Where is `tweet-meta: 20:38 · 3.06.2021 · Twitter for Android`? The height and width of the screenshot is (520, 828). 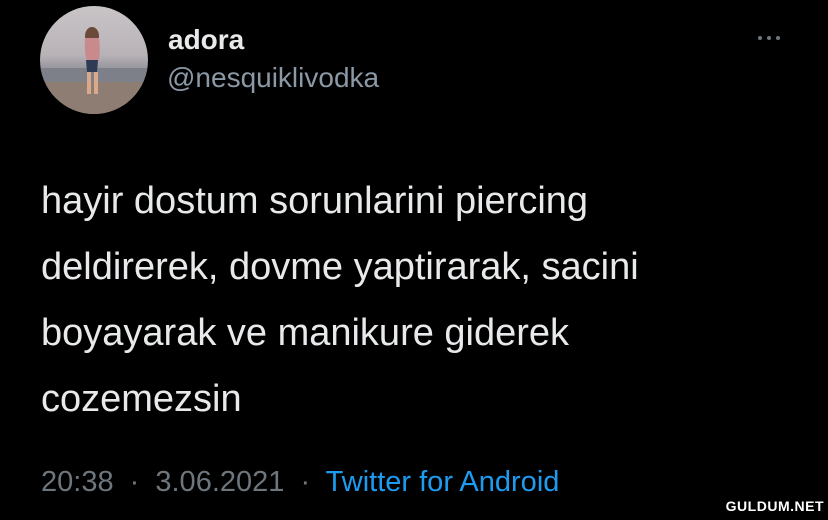
tweet-meta: 20:38 · 3.06.2021 · Twitter for Android is located at coordinates (300, 482).